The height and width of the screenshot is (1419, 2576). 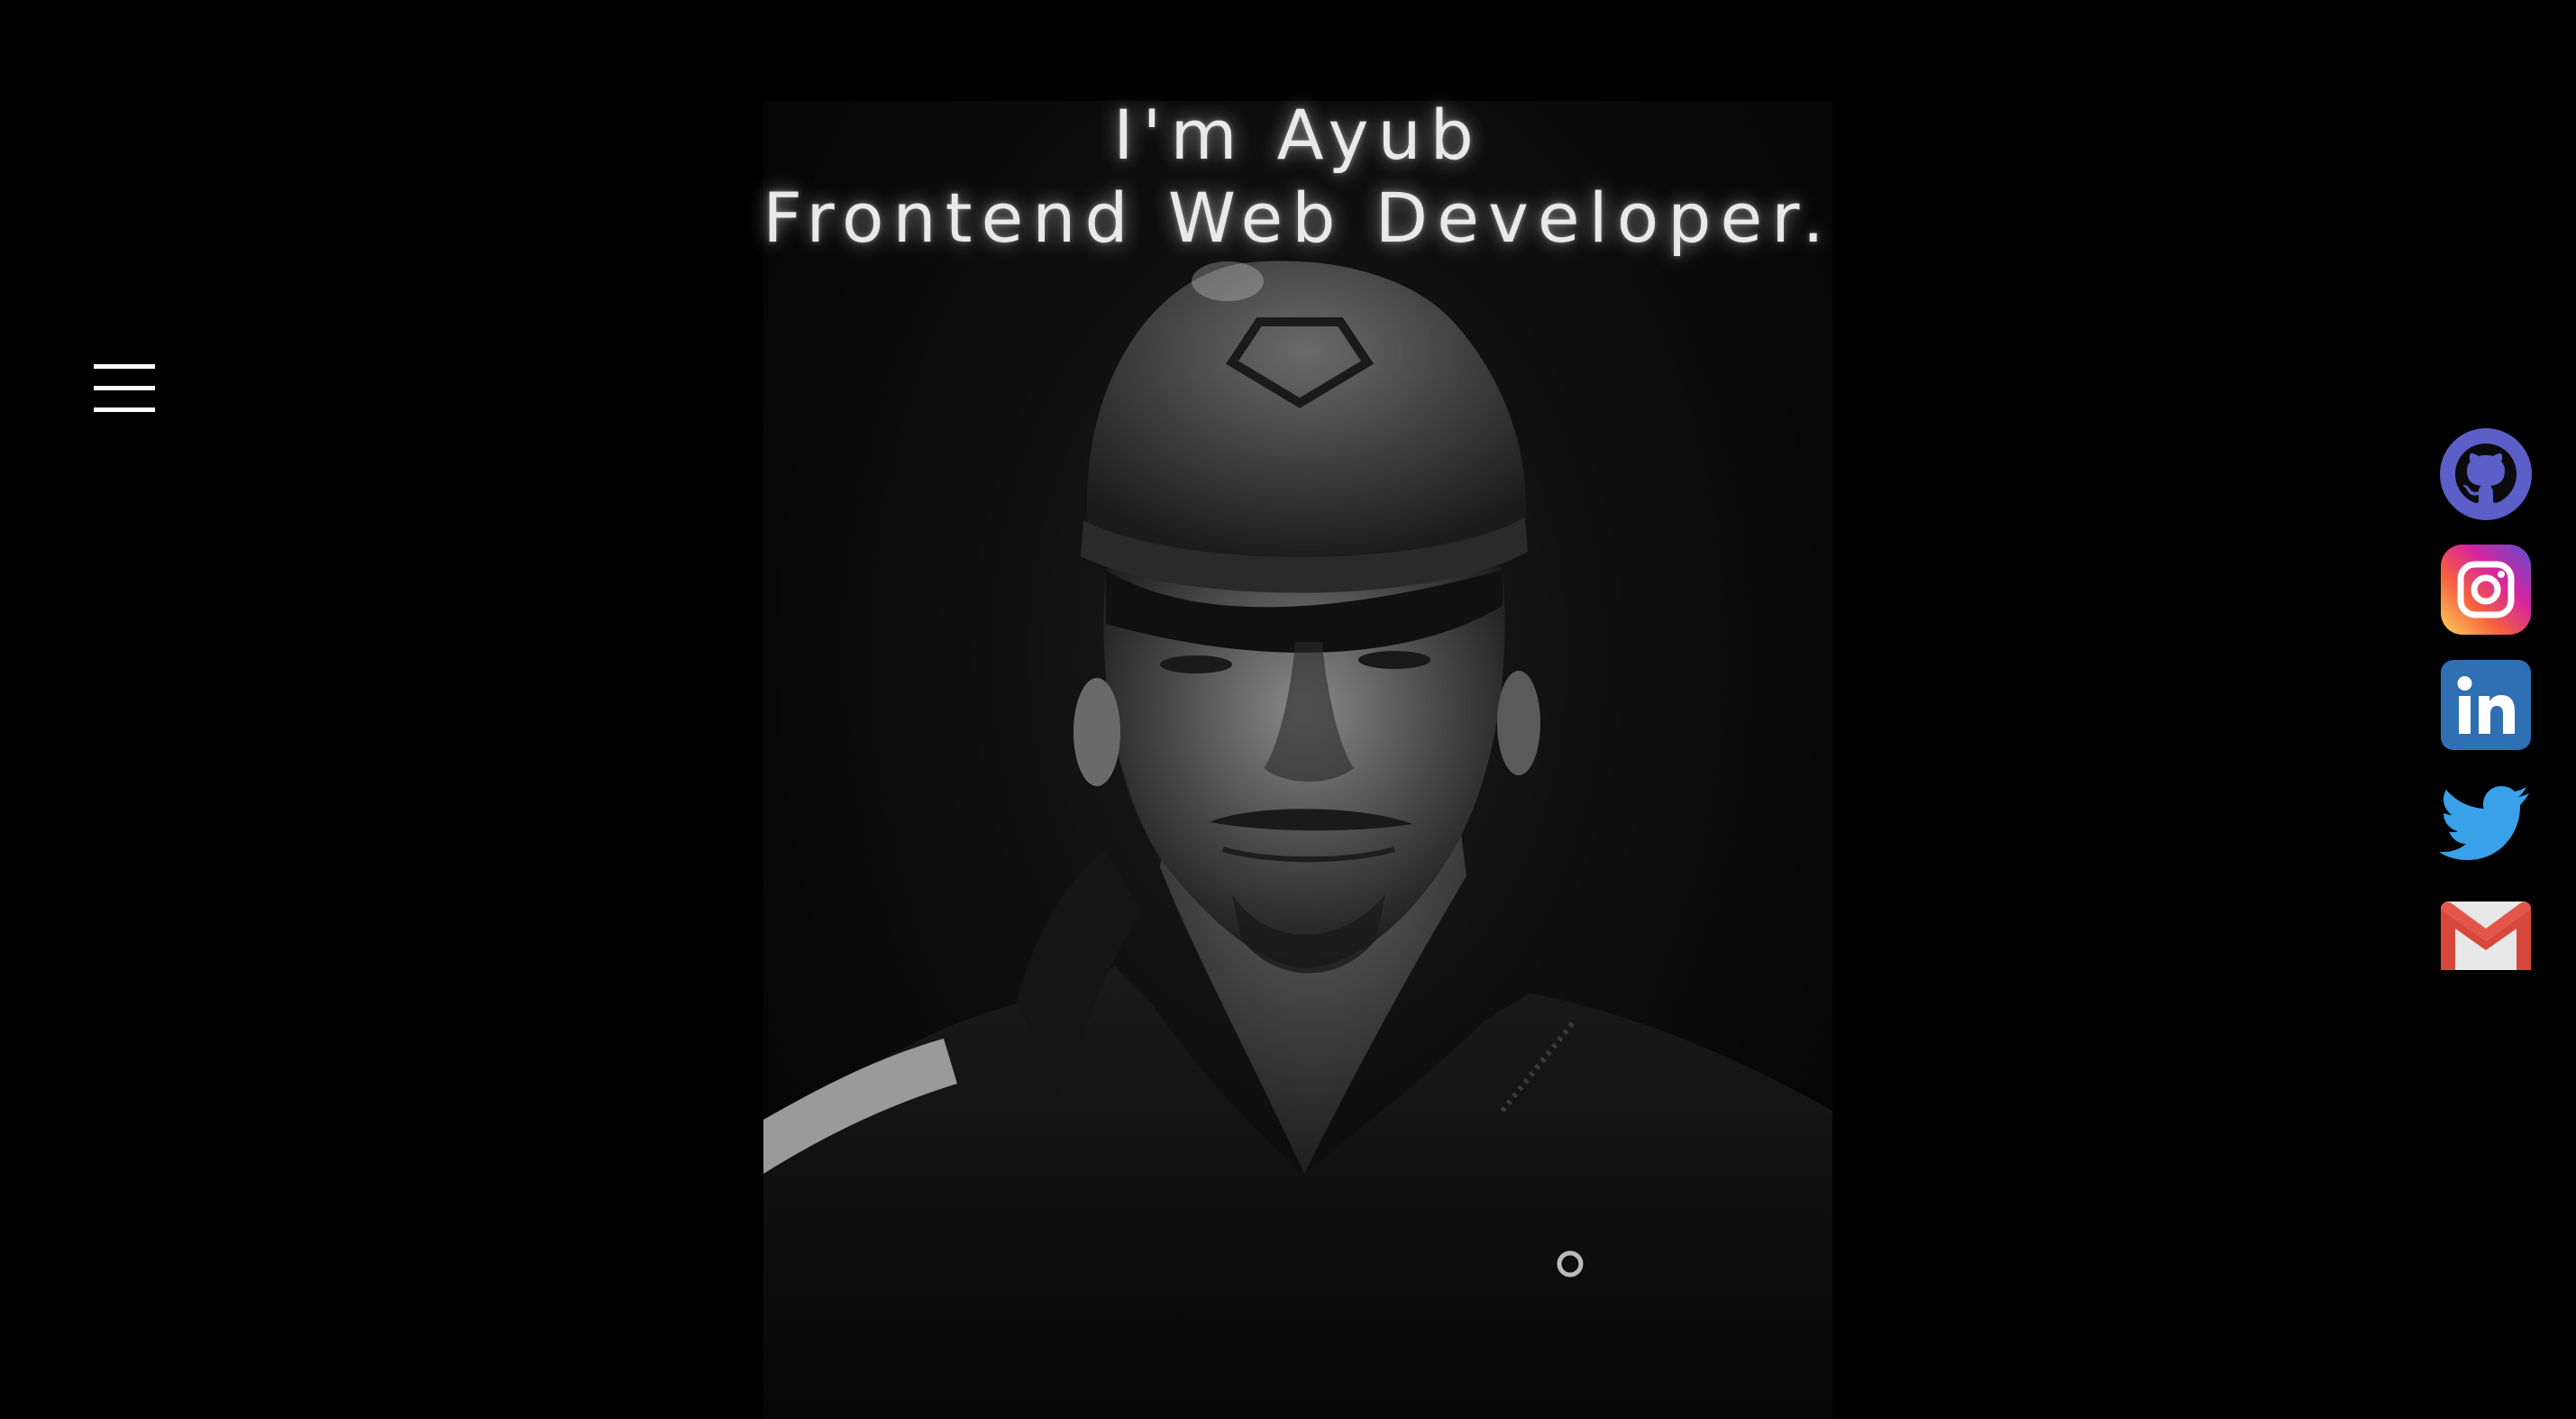 What do you see at coordinates (1298, 218) in the screenshot?
I see `hero-line-role: Frontend Web Developer.` at bounding box center [1298, 218].